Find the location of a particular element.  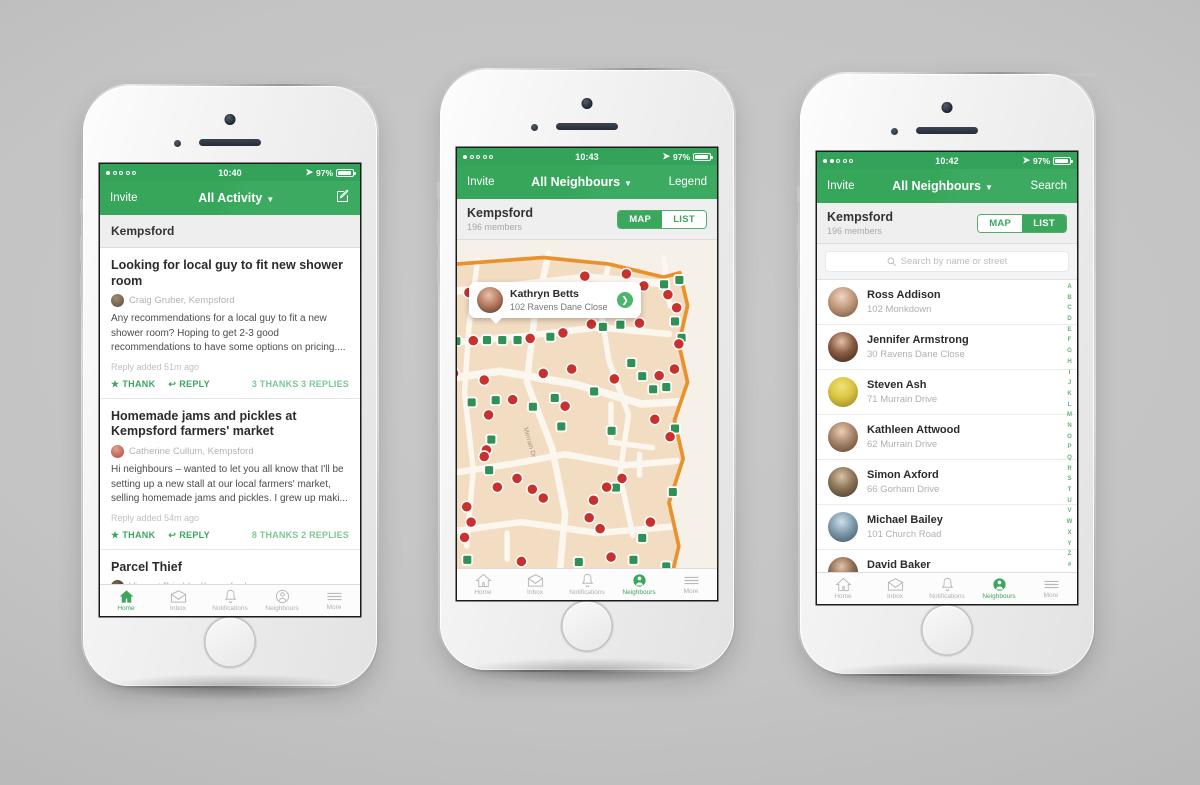

alphabet-index-letter: N is located at coordinates (1069, 426).